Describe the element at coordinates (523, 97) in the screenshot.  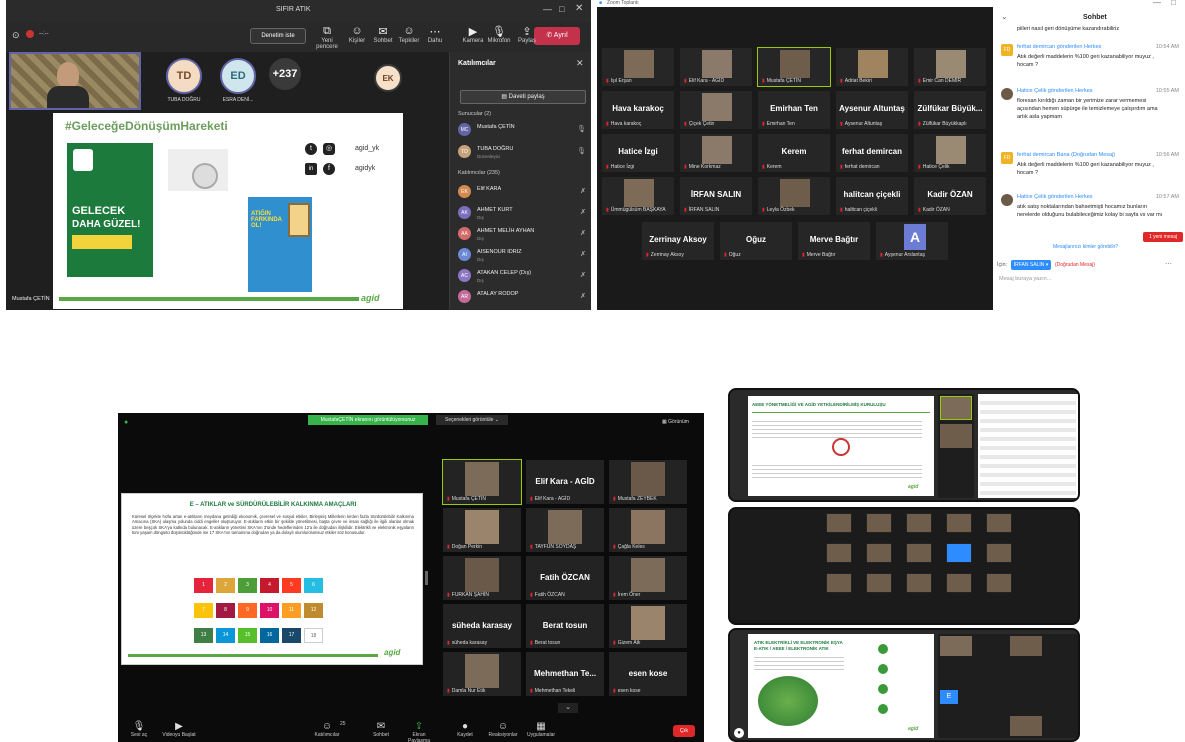
I see `share-invite-button: ▤ Daveti paylaş` at that location.